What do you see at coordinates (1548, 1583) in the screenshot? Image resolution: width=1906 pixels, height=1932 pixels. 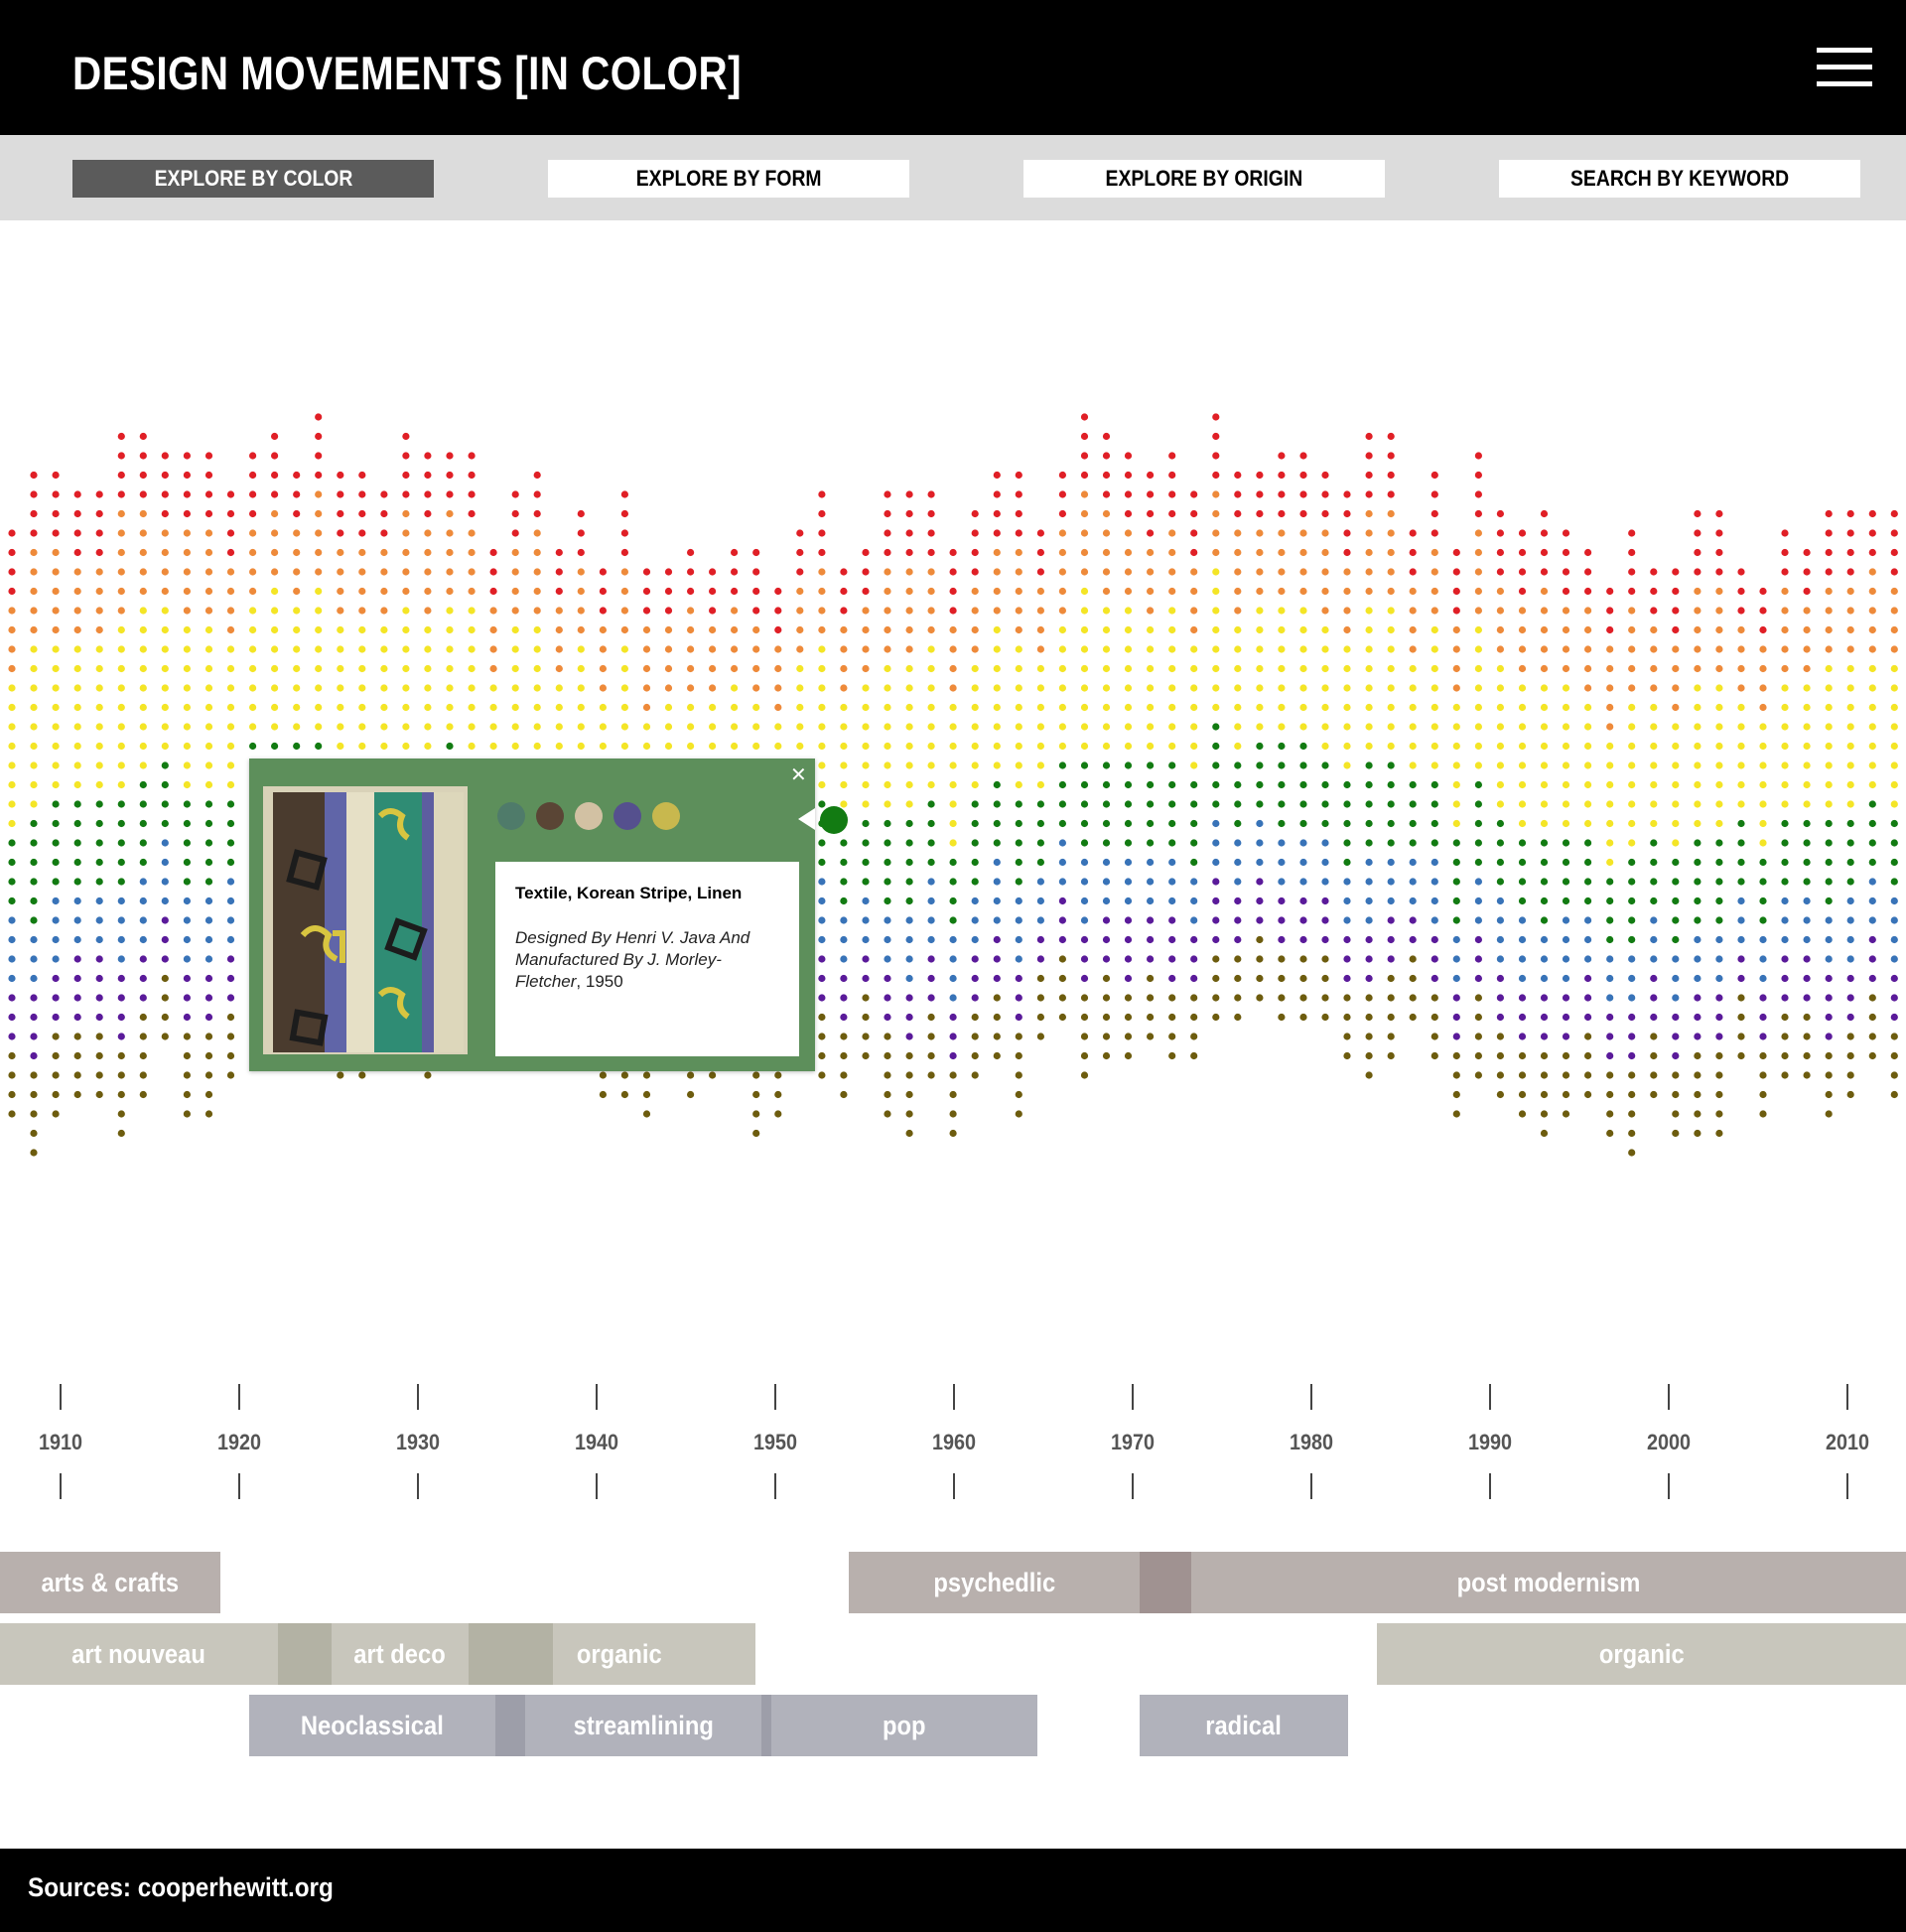 I see `movement-post-modernism: post modernism` at bounding box center [1548, 1583].